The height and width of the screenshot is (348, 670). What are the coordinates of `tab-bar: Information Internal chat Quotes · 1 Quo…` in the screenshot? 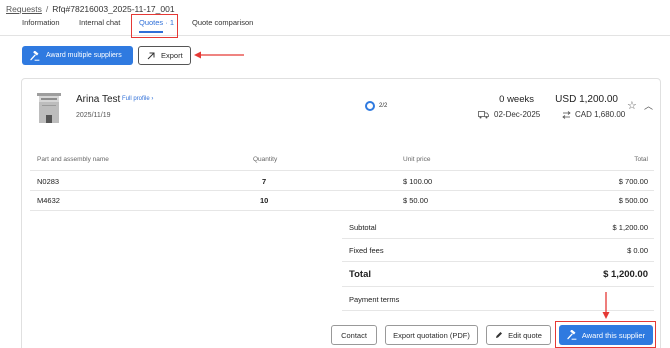 It's located at (335, 25).